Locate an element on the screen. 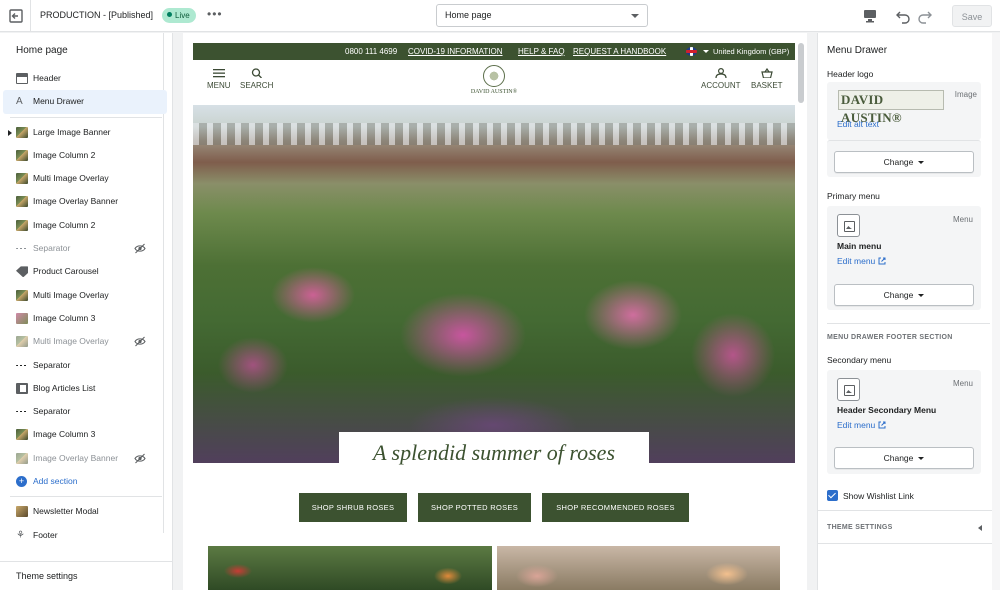 The image size is (1000, 590). section-item-hidden: Separator is located at coordinates (86, 248).